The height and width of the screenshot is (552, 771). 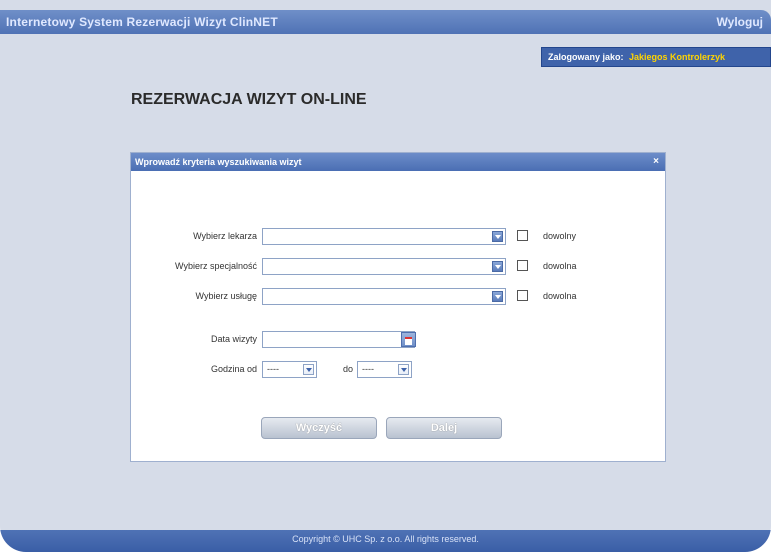 I want to click on specialty-select, so click(x=384, y=266).